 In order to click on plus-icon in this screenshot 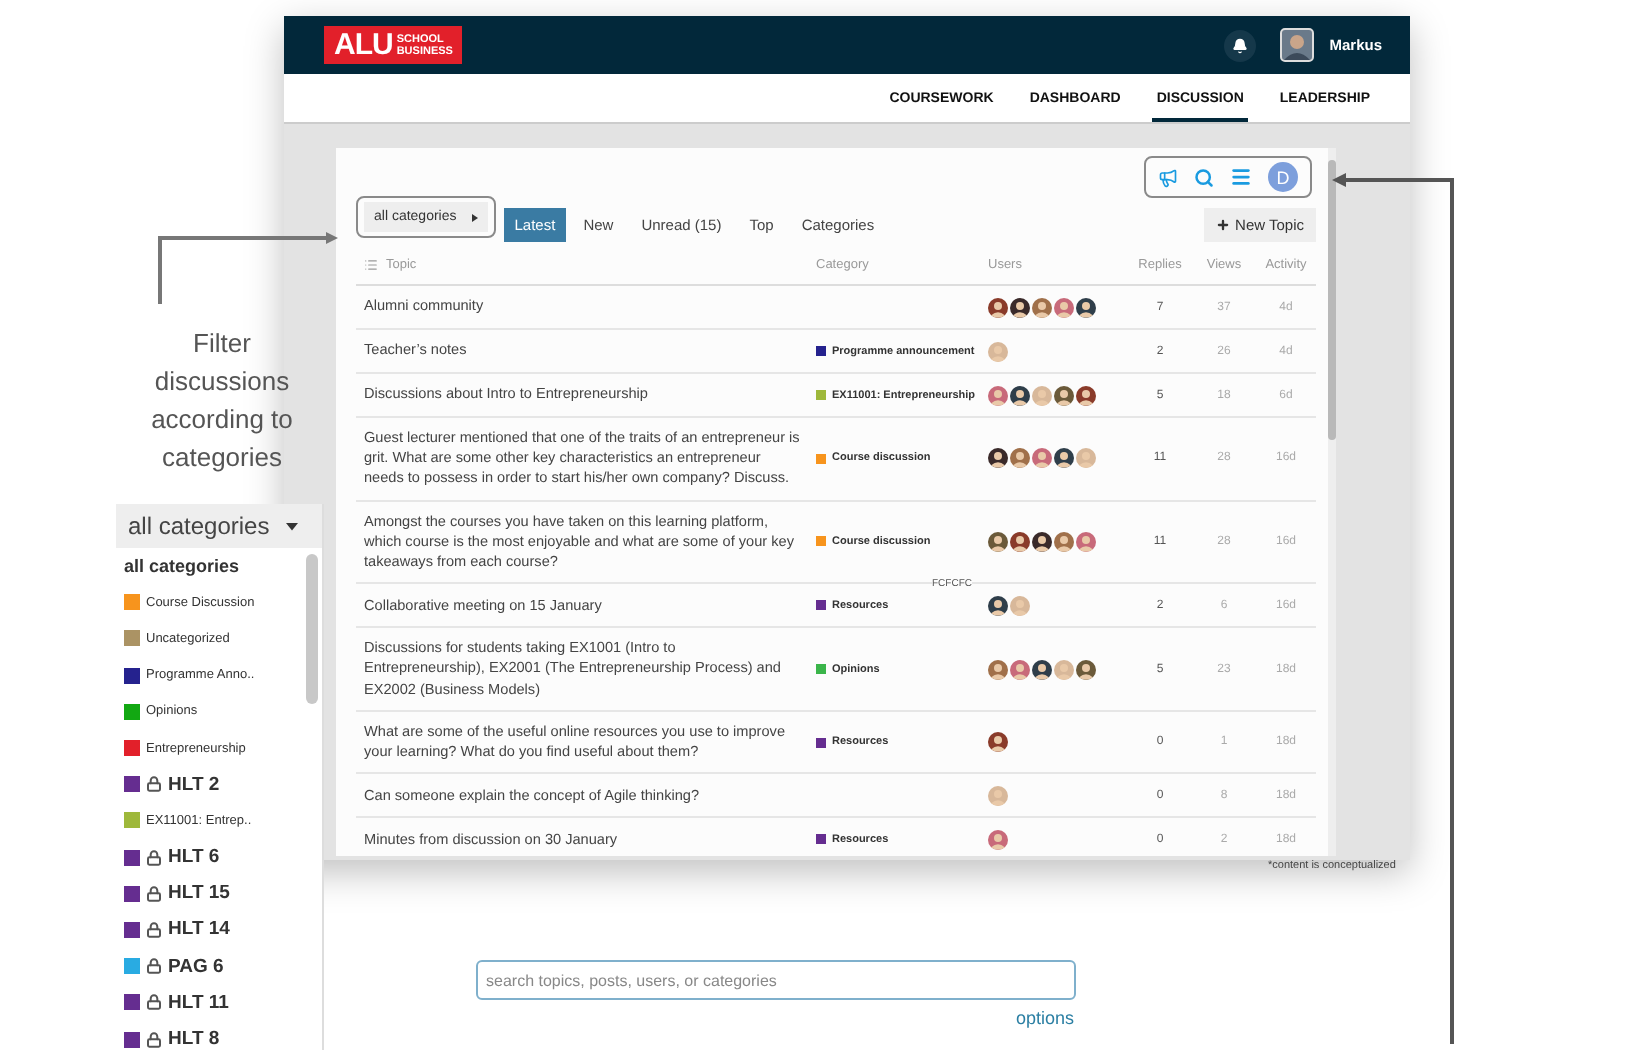, I will do `click(1222, 225)`.